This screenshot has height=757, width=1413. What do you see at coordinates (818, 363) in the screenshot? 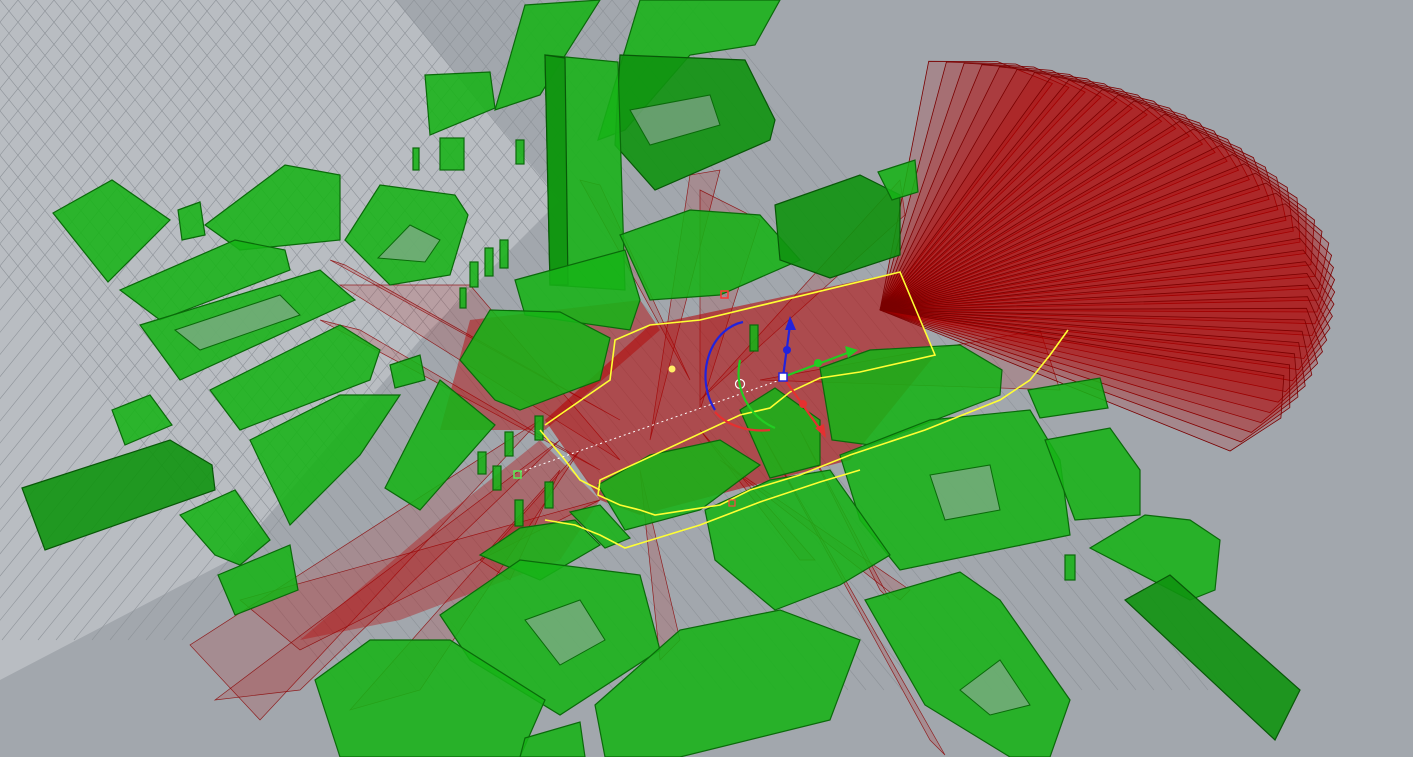
I see `y-scale-handle` at bounding box center [818, 363].